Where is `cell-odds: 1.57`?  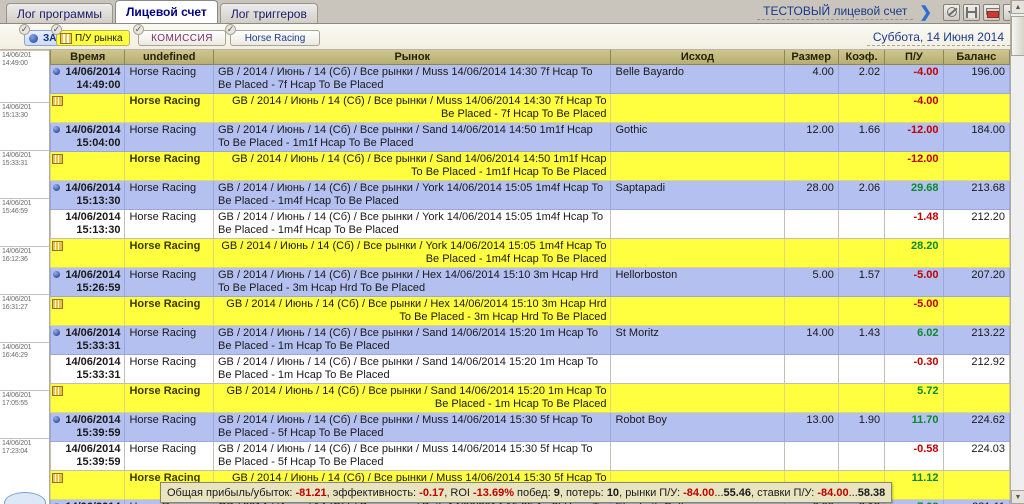
cell-odds: 1.57 is located at coordinates (861, 281).